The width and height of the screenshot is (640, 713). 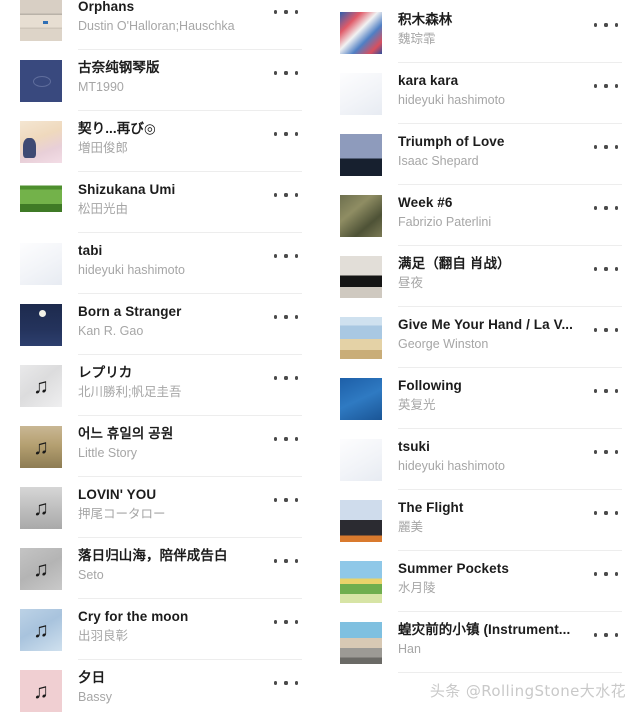 I want to click on song-row: The Flight 麗美, so click(x=480, y=520).